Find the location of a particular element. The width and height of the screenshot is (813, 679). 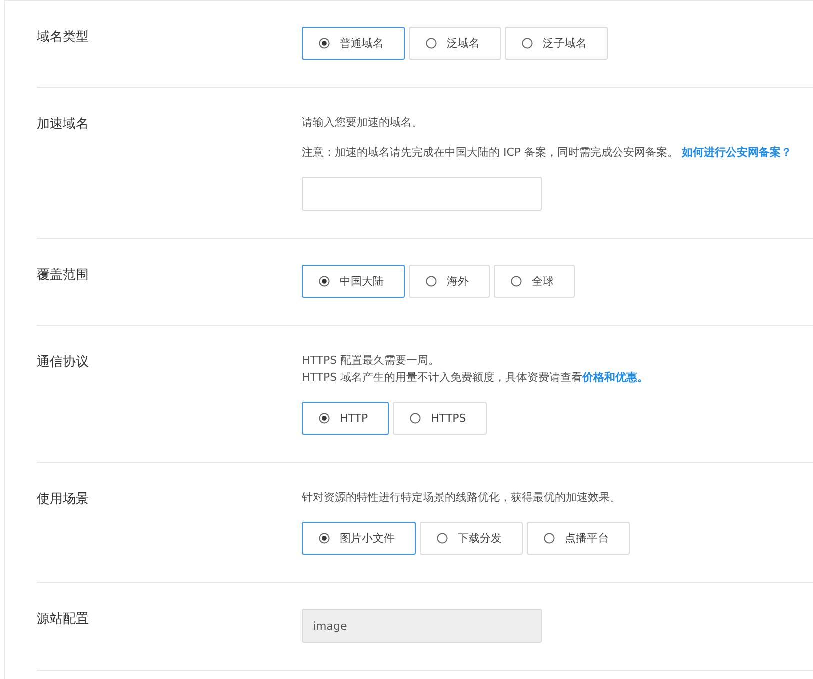

hint-text: HTTPS 配置最久需要一周。 HTTPS 域名产生的用量不计入免费额度，具体资费请查看价格和优惠。 is located at coordinates (475, 369).